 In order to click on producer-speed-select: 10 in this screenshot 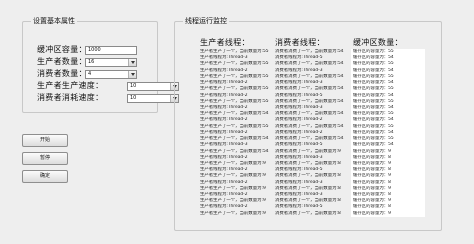, I will do `click(153, 86)`.